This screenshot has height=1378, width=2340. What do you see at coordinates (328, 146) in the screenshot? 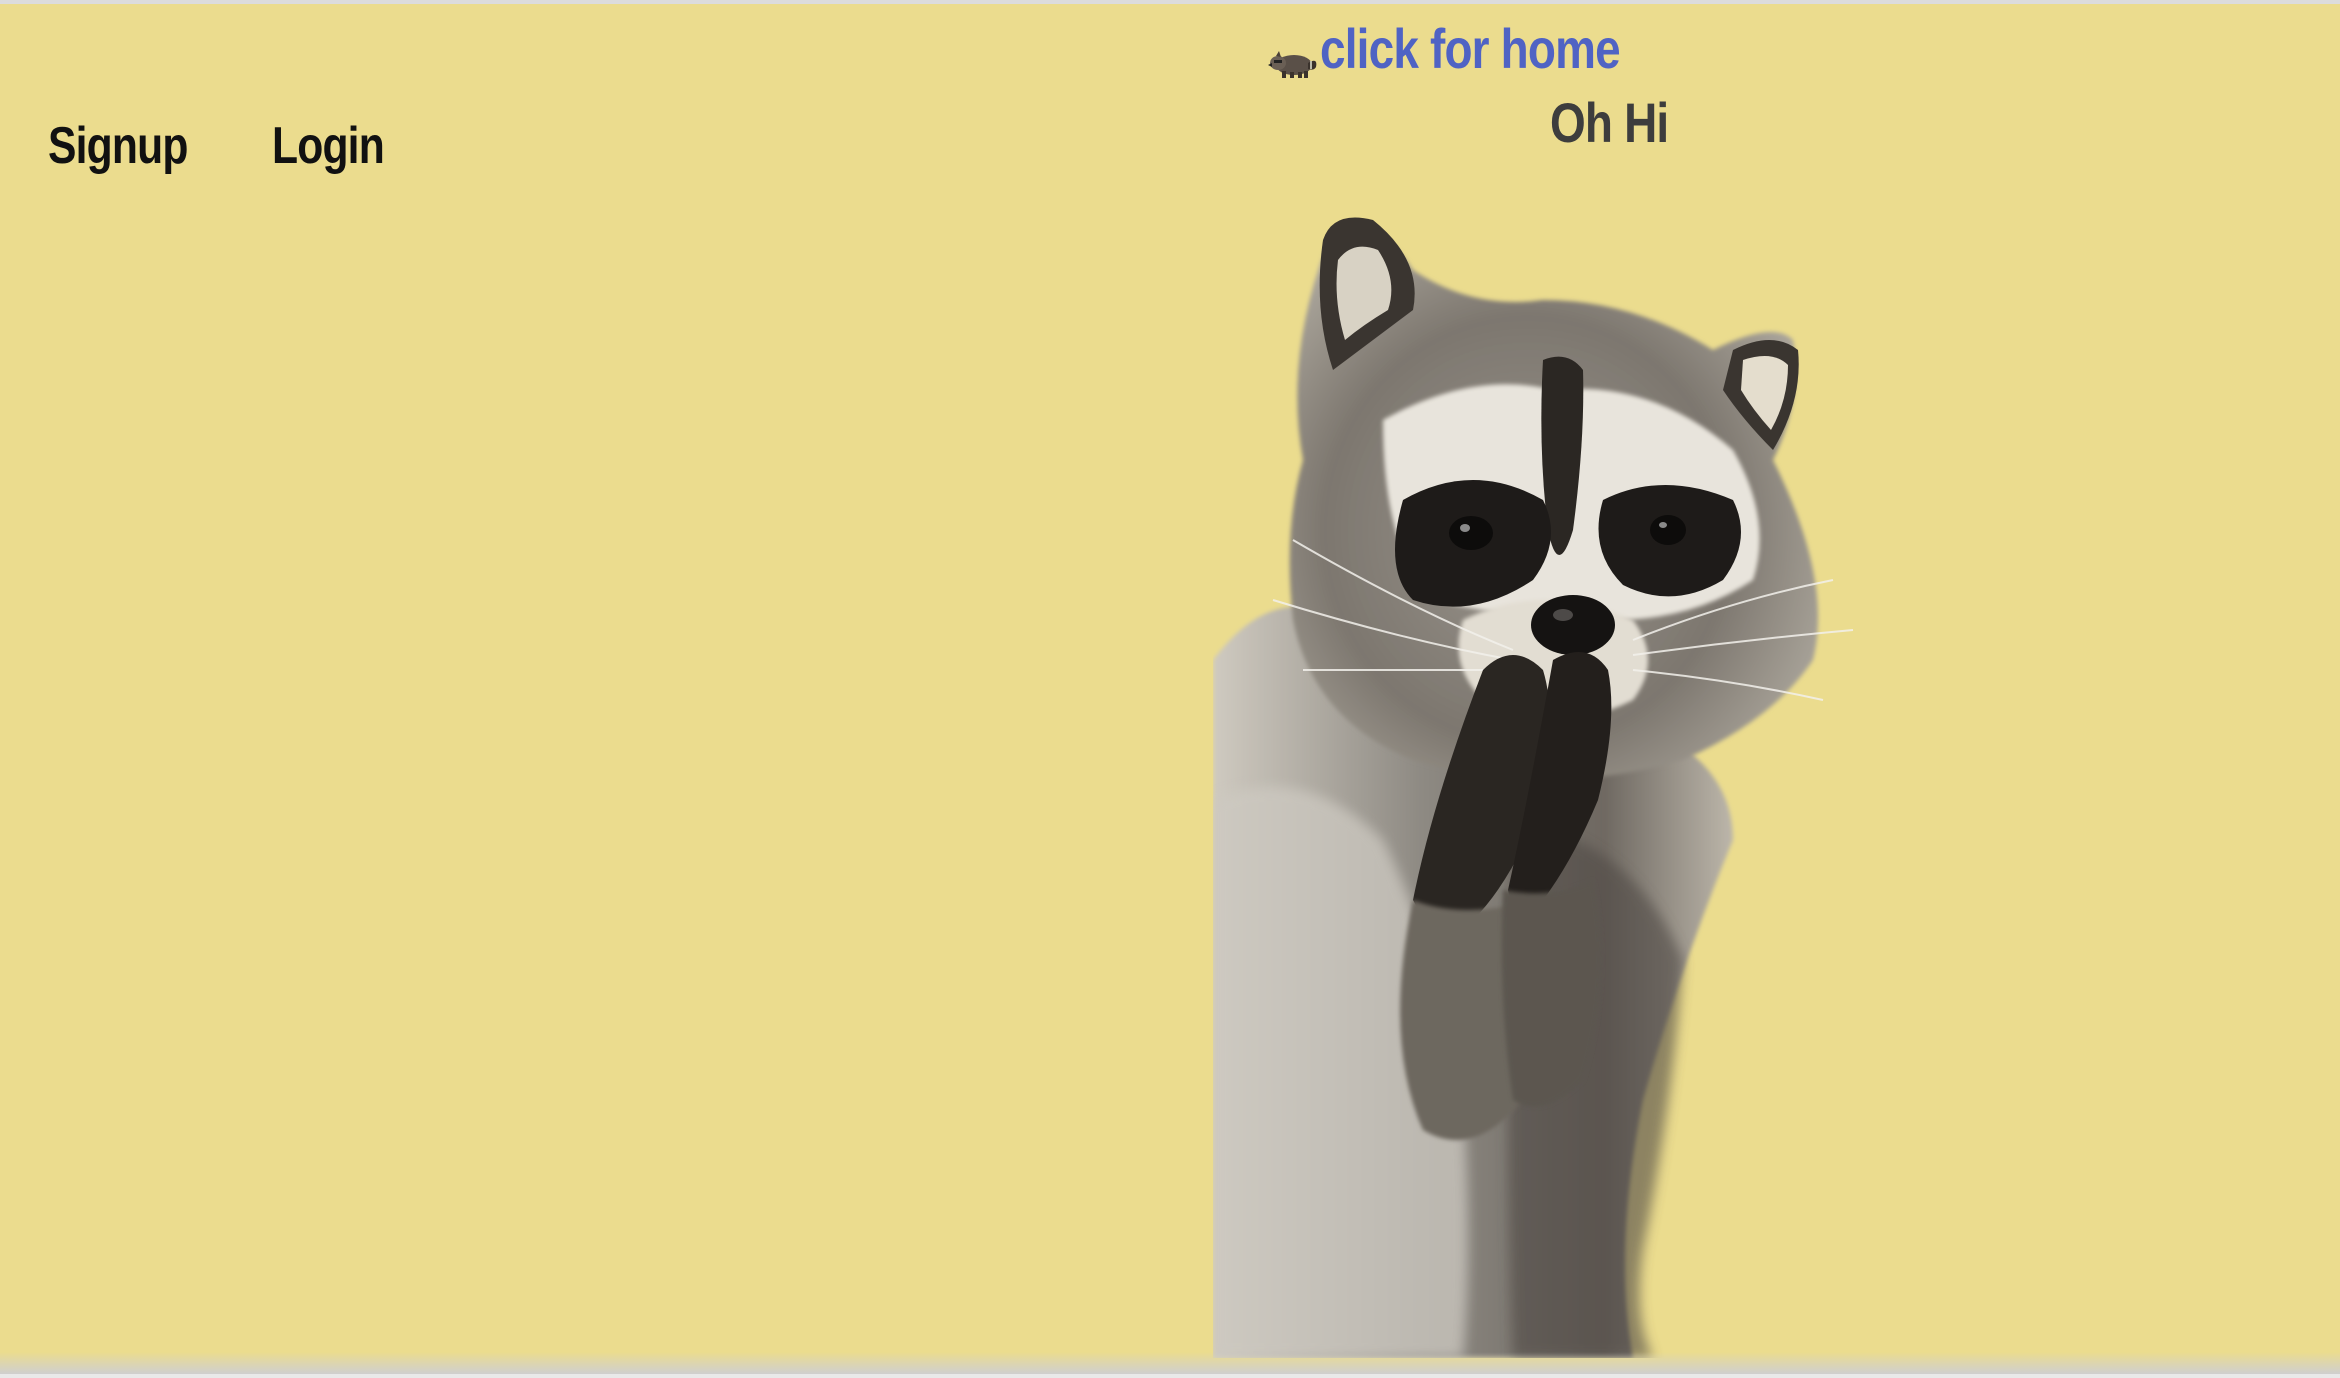
I see `login-link: Login` at bounding box center [328, 146].